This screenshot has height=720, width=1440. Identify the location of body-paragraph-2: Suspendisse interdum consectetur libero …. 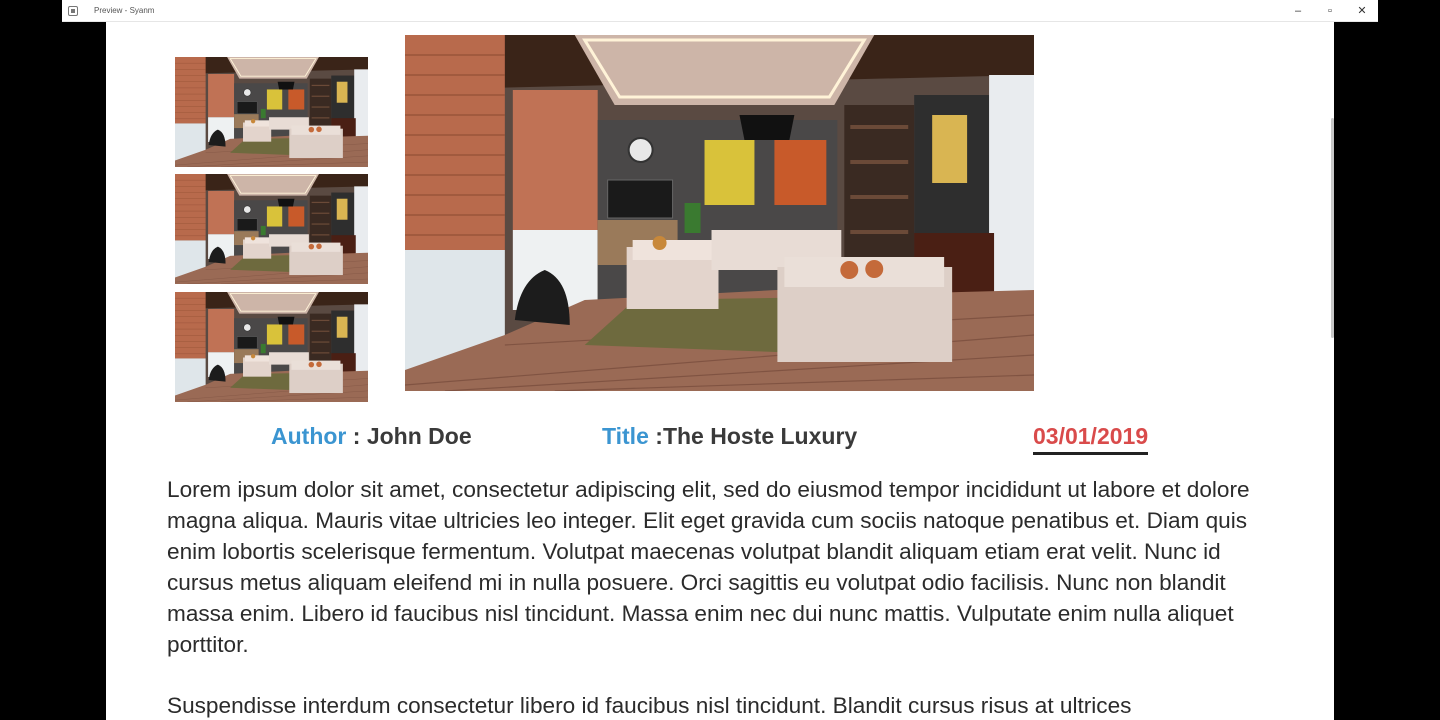
(649, 705).